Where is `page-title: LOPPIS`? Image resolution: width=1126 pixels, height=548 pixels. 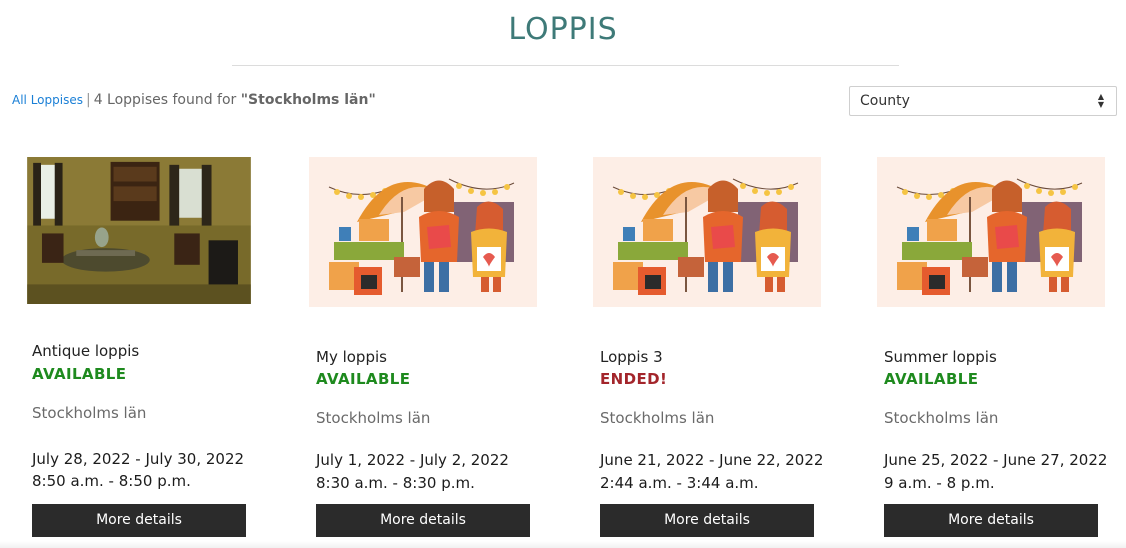 page-title: LOPPIS is located at coordinates (563, 29).